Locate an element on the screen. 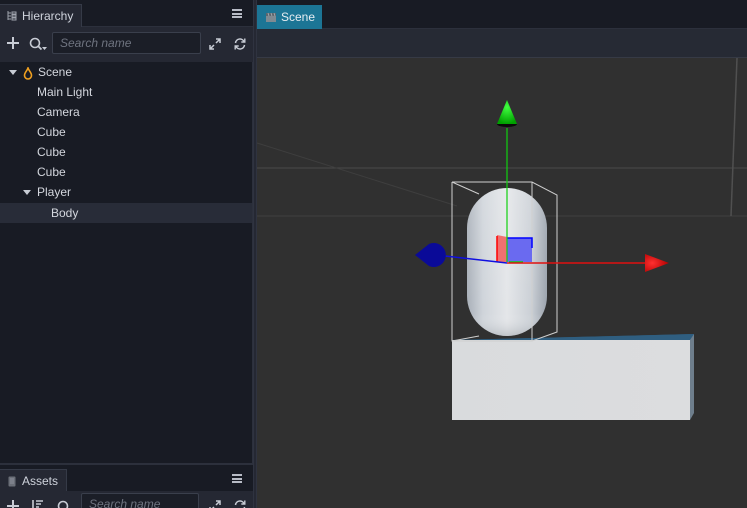 This screenshot has width=747, height=508. tree-item-label: Player is located at coordinates (54, 192).